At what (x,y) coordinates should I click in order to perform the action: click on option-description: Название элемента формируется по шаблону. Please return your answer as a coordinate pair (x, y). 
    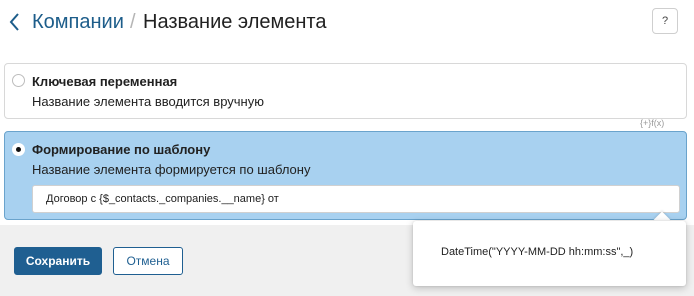
    Looking at the image, I should click on (171, 169).